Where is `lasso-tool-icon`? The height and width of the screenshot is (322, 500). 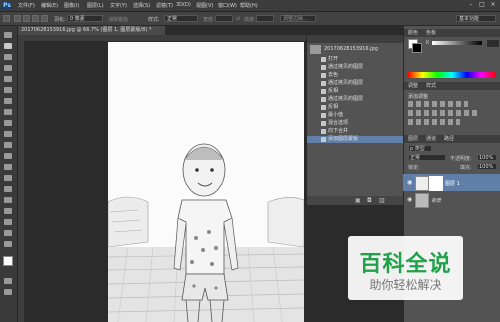
lasso-tool-icon is located at coordinates (8, 57).